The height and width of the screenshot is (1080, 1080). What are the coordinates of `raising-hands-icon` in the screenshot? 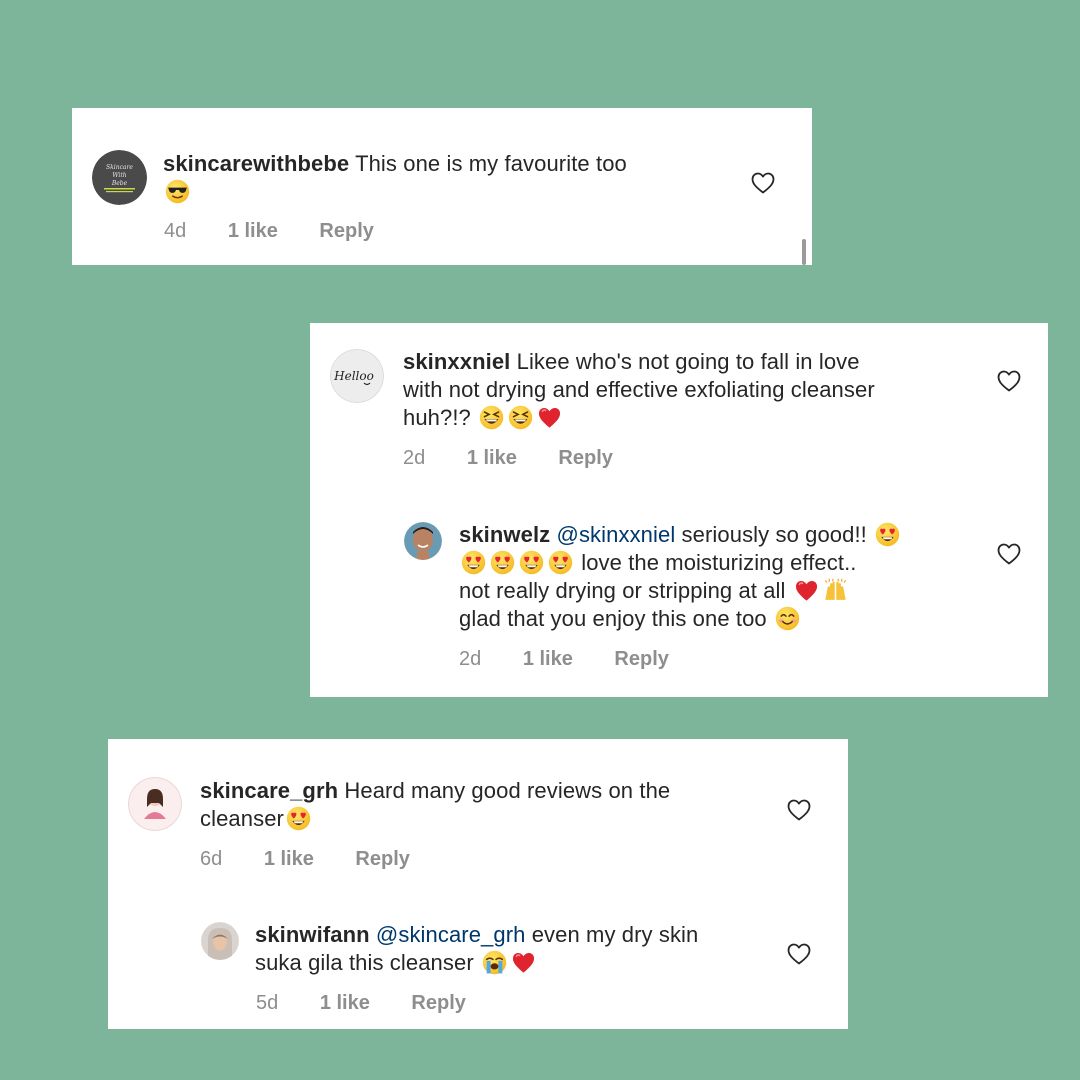 It's located at (835, 590).